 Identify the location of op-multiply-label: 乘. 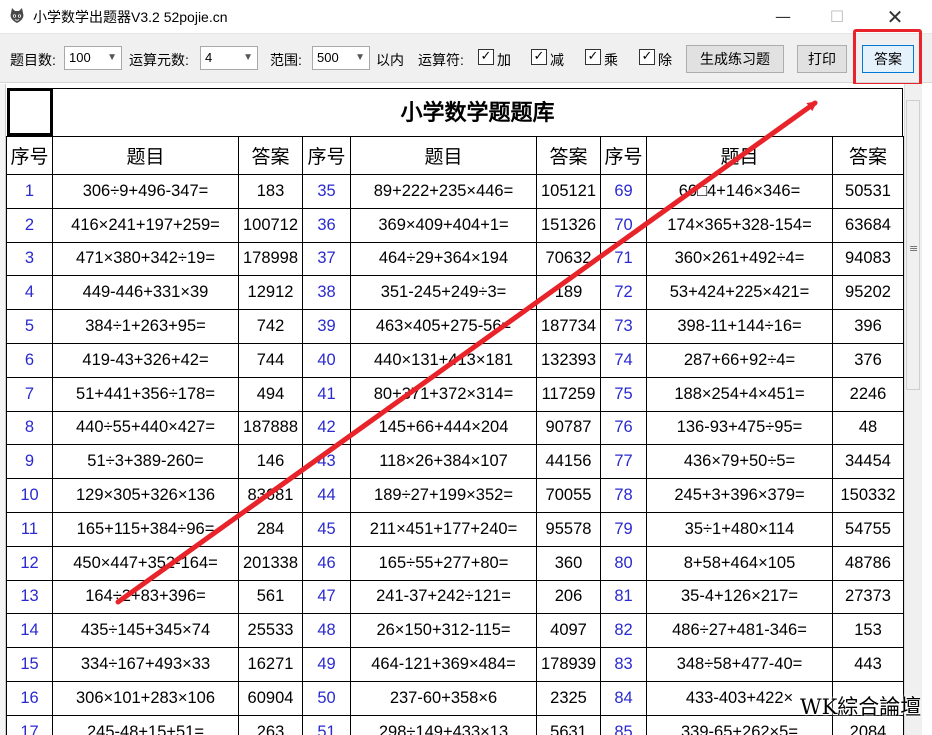
(611, 60).